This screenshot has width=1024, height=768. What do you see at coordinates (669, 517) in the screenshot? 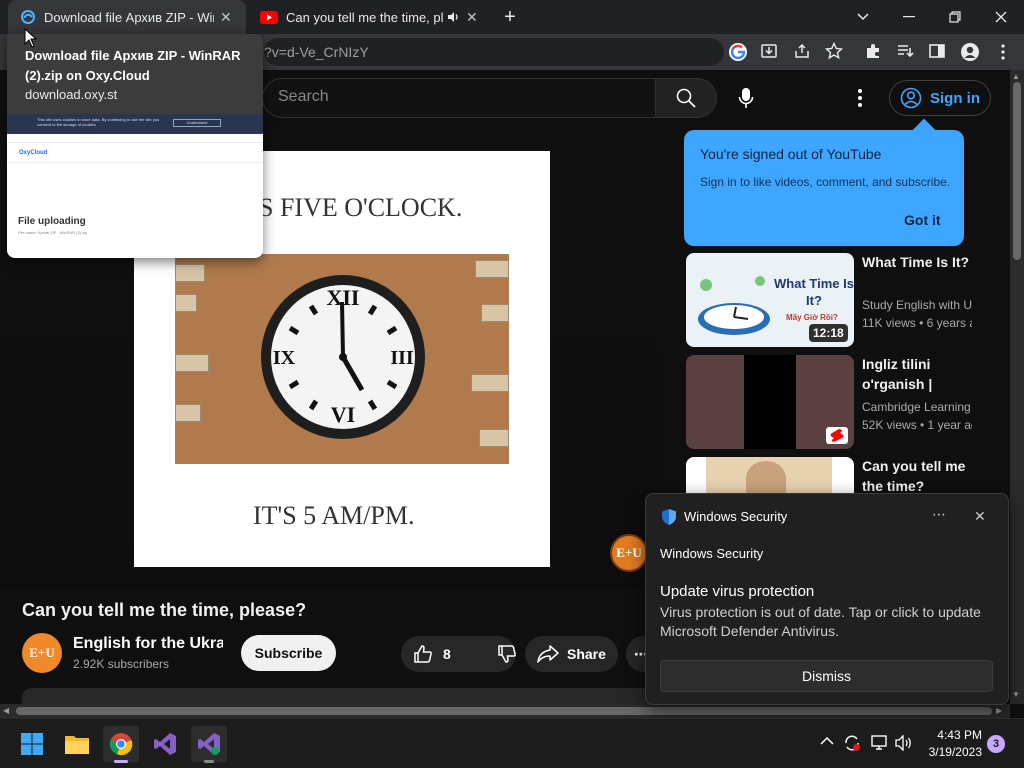
I see `windows-security-shield-icon` at bounding box center [669, 517].